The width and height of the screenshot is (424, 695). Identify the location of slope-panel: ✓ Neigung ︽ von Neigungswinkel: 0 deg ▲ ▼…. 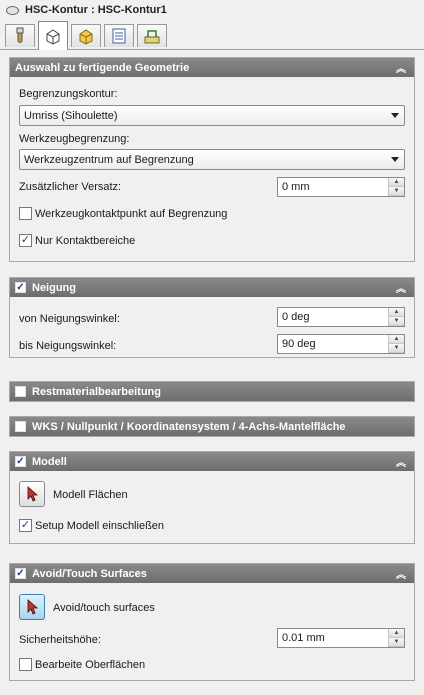
(212, 317).